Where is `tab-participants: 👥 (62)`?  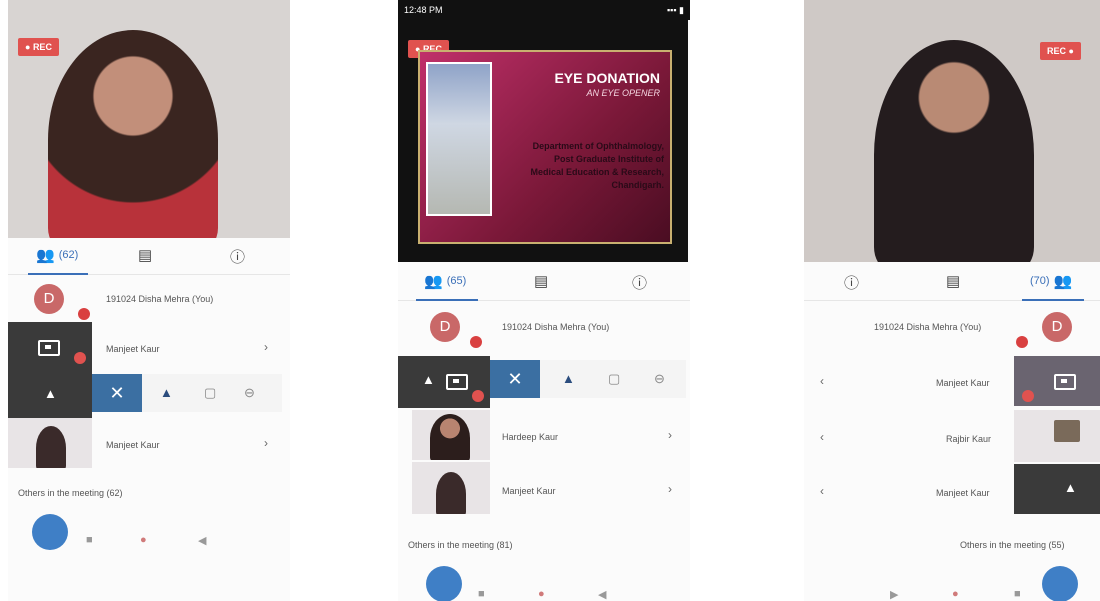 tab-participants: 👥 (62) is located at coordinates (57, 255).